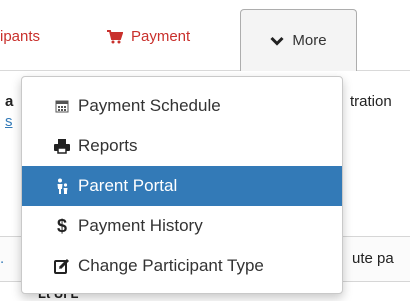  I want to click on more-dropdown-button: More, so click(298, 40).